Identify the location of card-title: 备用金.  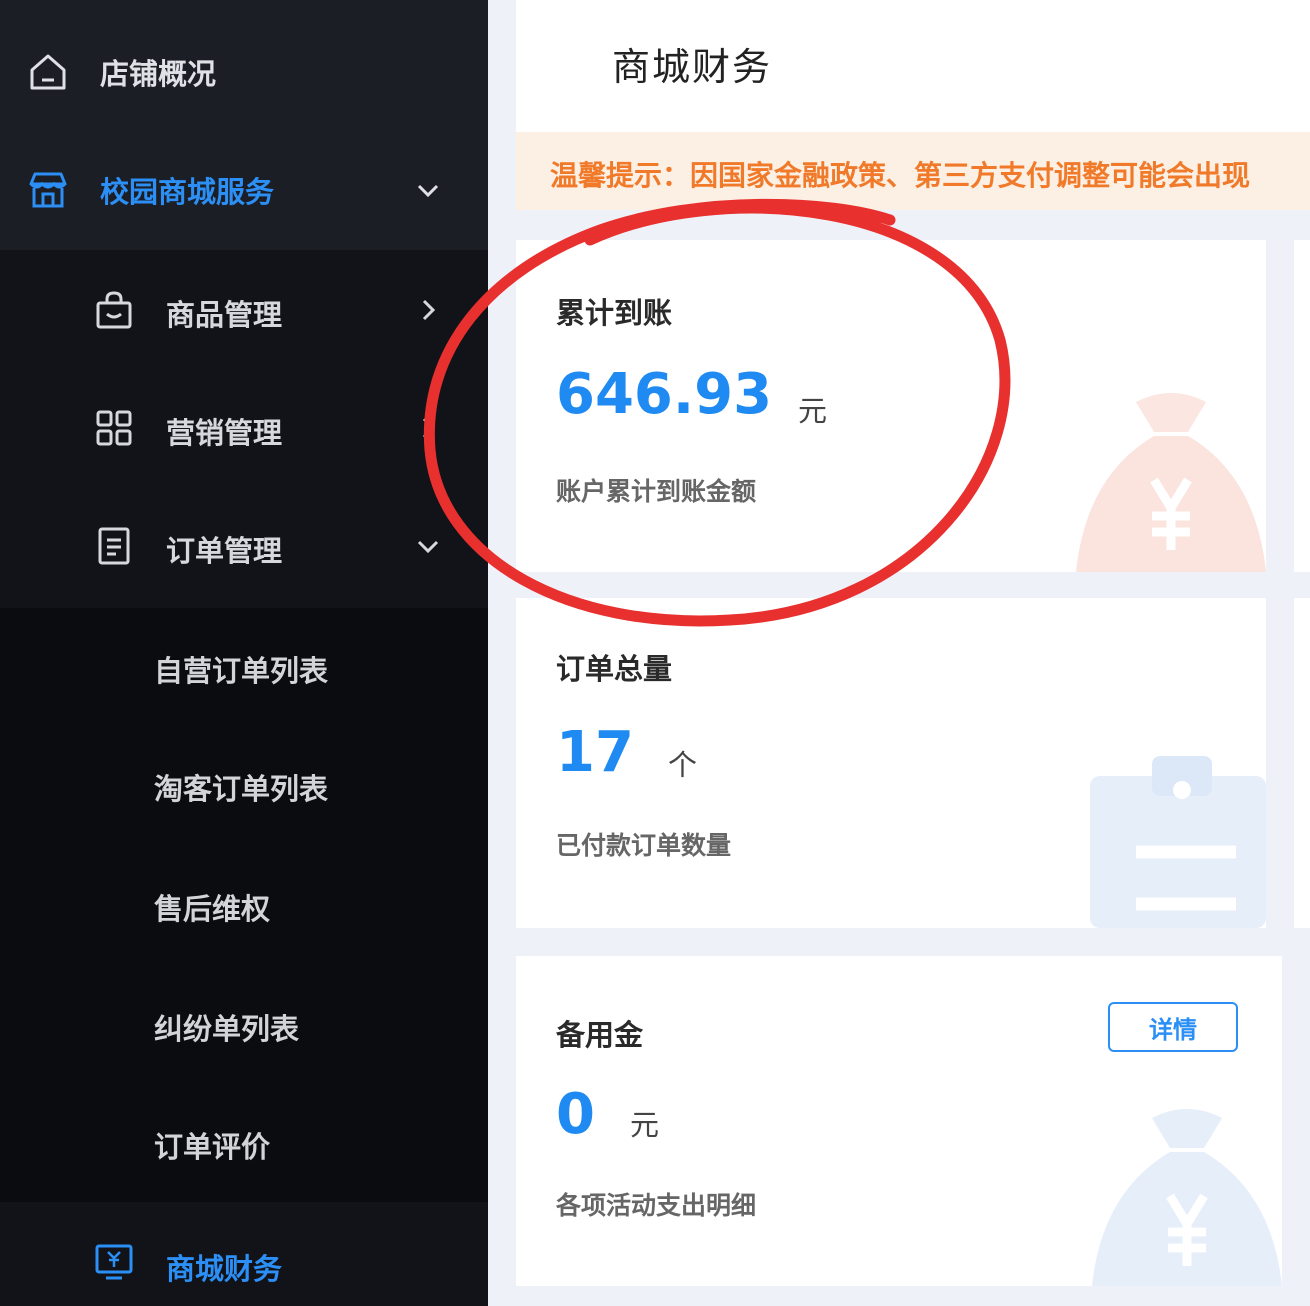
(600, 1035).